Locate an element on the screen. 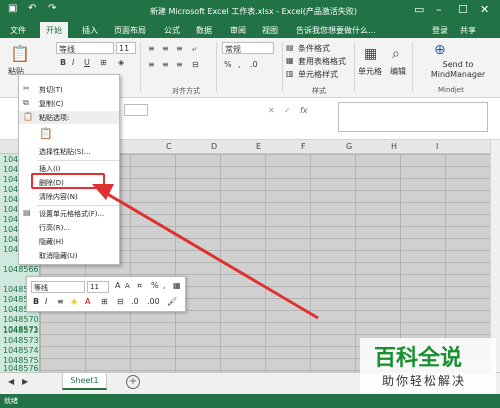 The width and height of the screenshot is (500, 408). menu-item-copy: ⧉ 复制(C) is located at coordinates (69, 103).